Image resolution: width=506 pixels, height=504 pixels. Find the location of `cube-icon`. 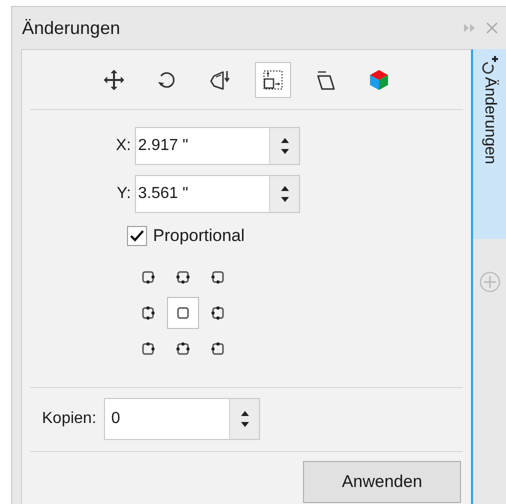

cube-icon is located at coordinates (379, 79).